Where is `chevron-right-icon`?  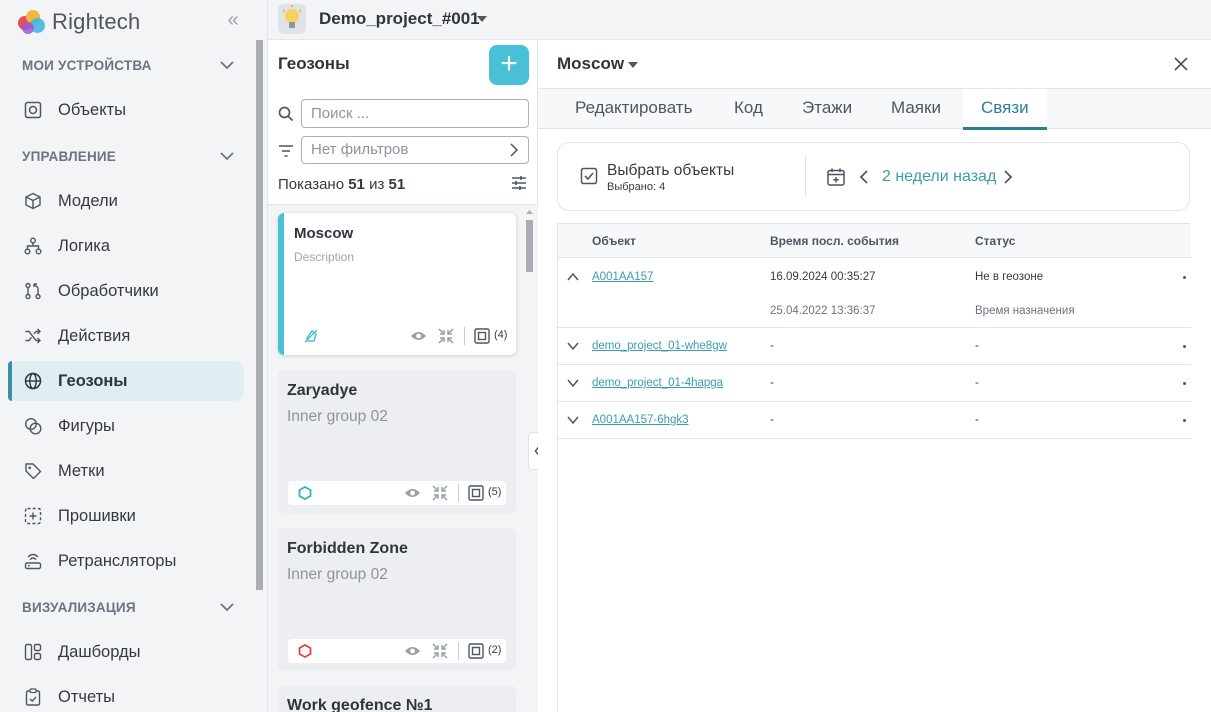 chevron-right-icon is located at coordinates (1008, 177).